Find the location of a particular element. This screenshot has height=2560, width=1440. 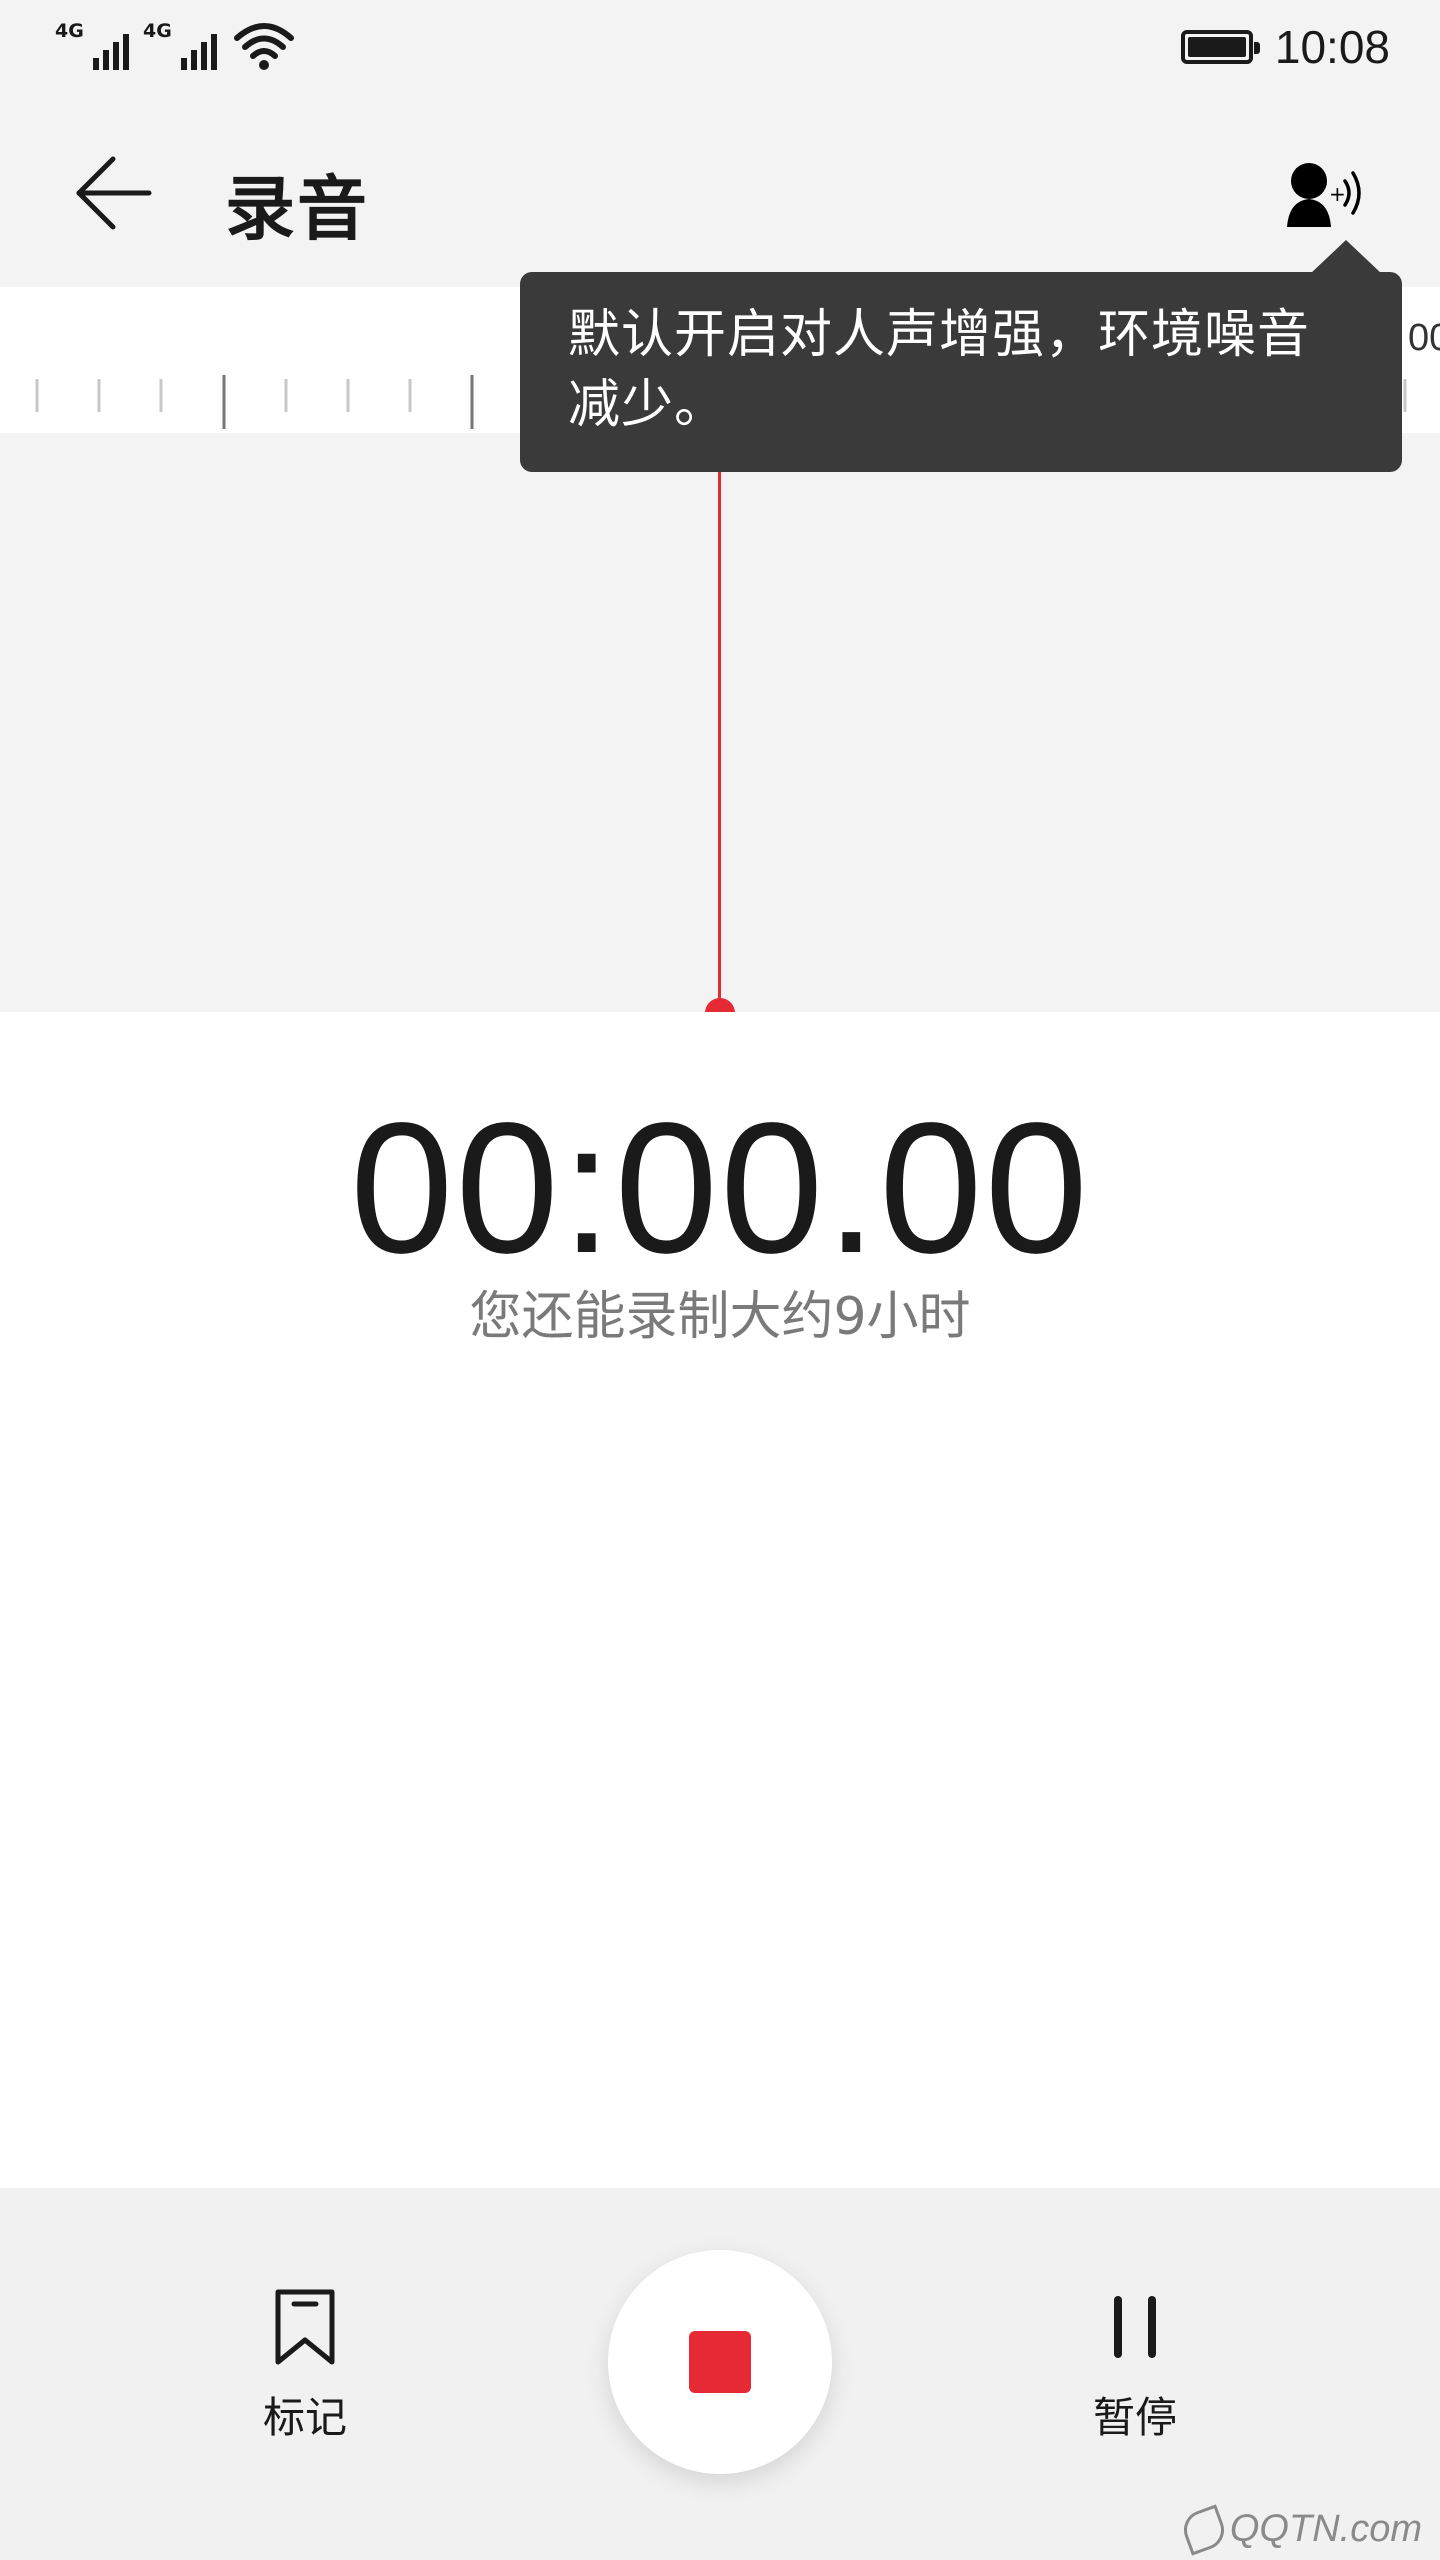

mark-label: 标记 is located at coordinates (304, 2417).